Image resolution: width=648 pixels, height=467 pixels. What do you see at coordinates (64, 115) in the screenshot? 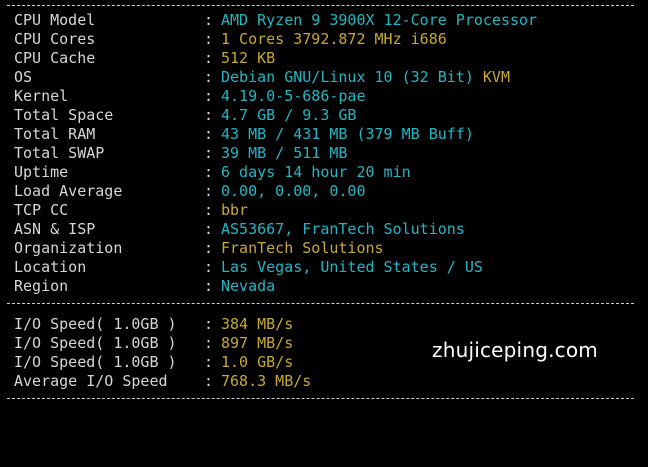
I see `label-total-space: Total Space` at bounding box center [64, 115].